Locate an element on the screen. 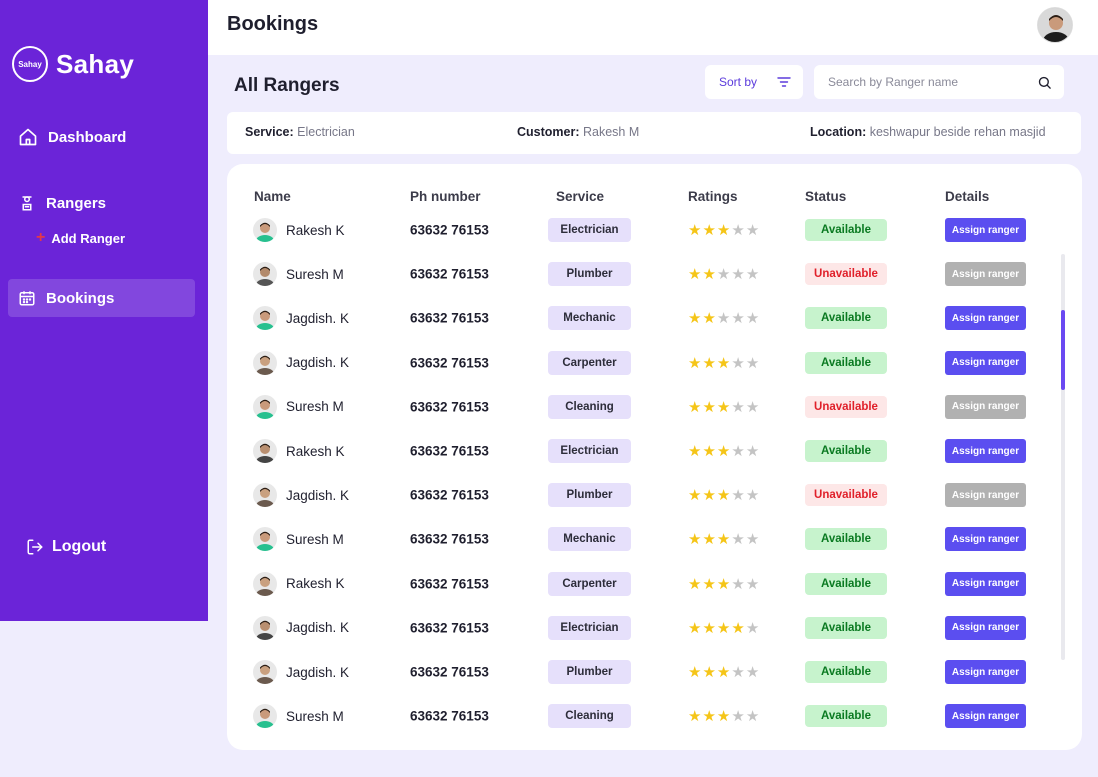 This screenshot has width=1098, height=777. sidebar-item-label: Add Ranger is located at coordinates (88, 238).